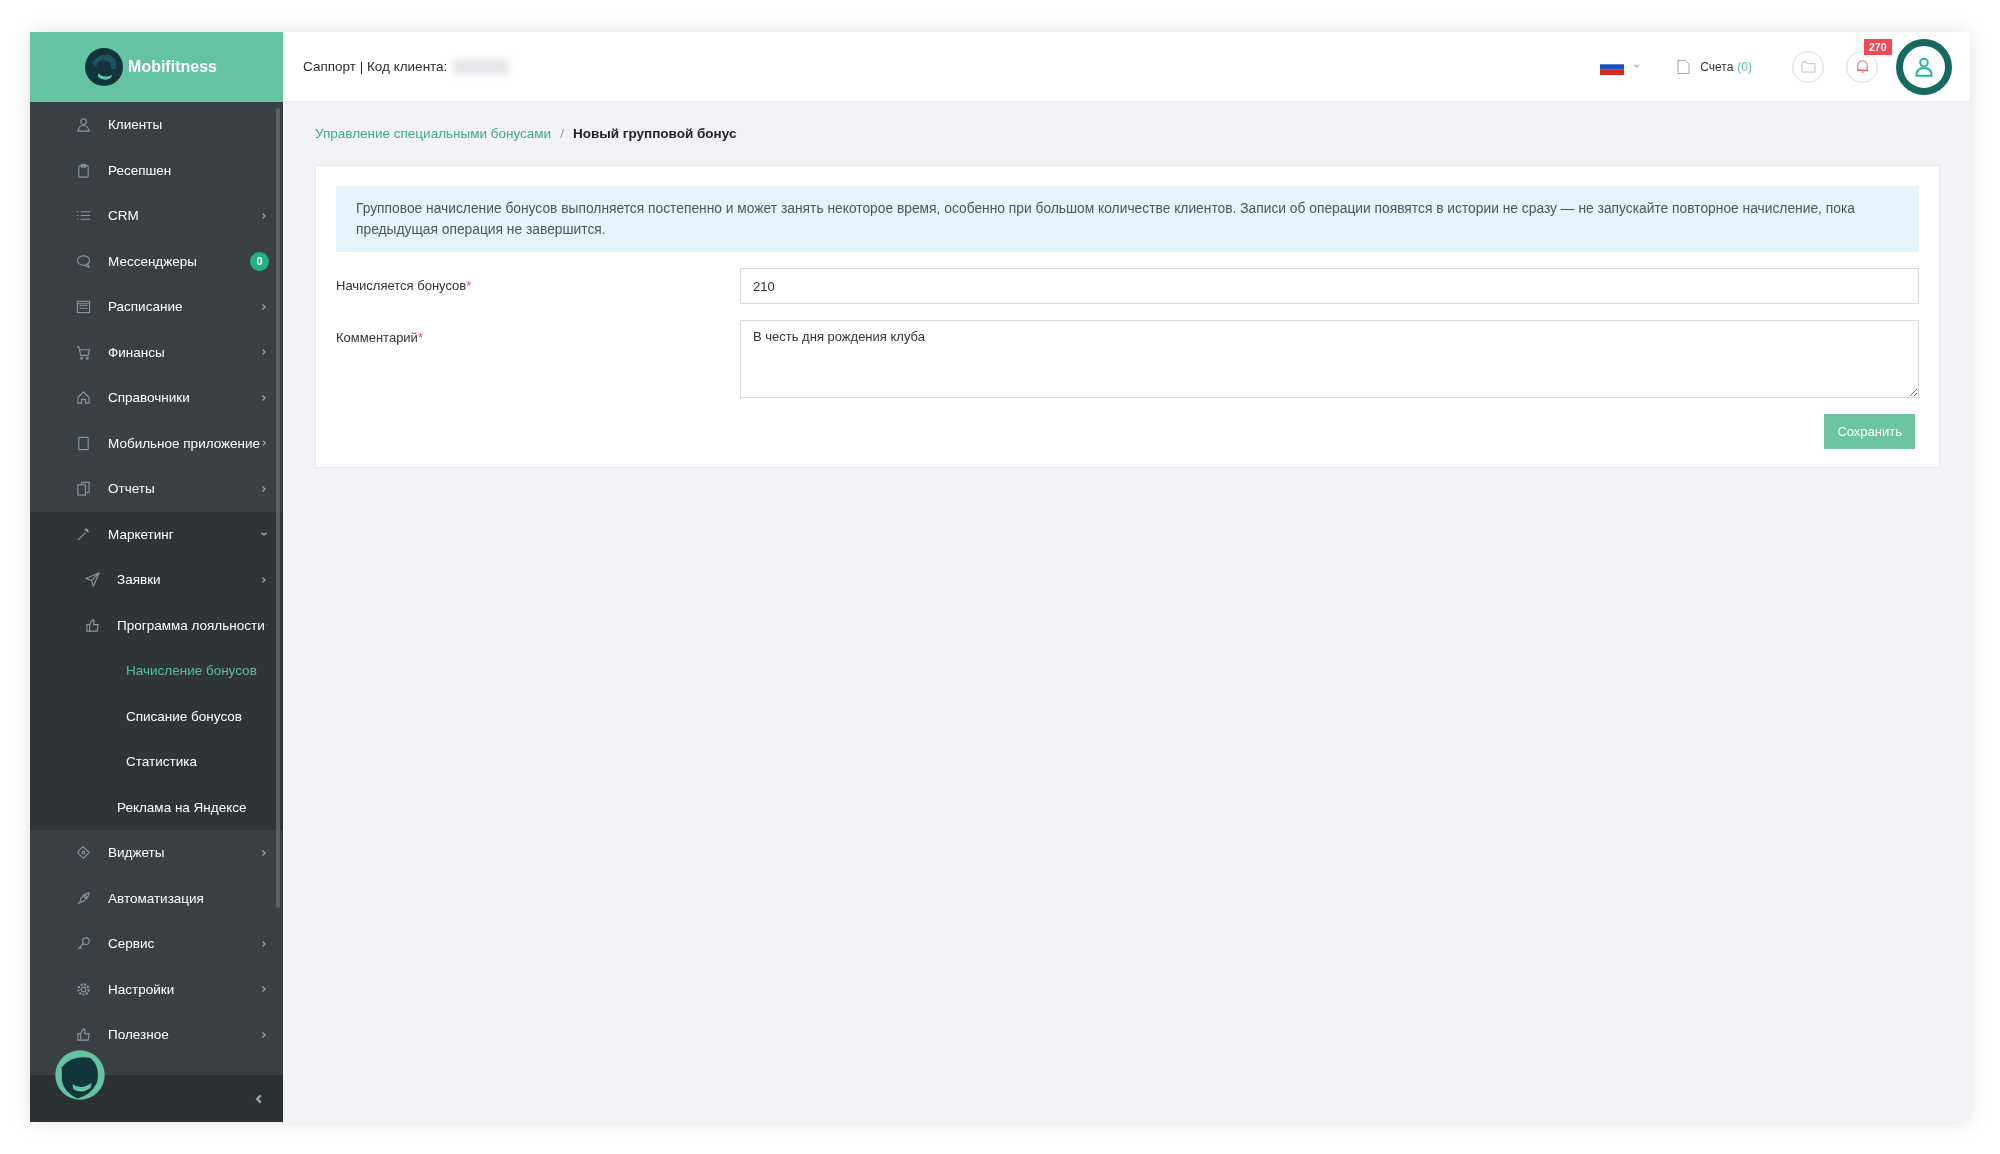 The height and width of the screenshot is (1154, 2000). What do you see at coordinates (83, 398) in the screenshot?
I see `home-icon` at bounding box center [83, 398].